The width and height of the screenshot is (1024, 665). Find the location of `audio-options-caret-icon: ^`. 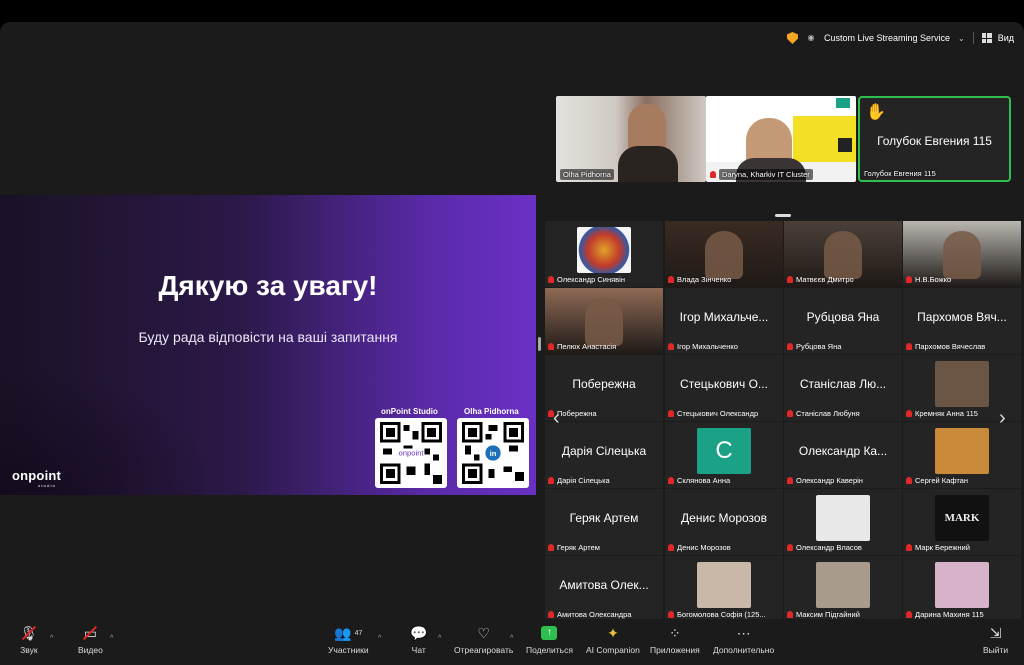

audio-options-caret-icon: ^ is located at coordinates (51, 638).